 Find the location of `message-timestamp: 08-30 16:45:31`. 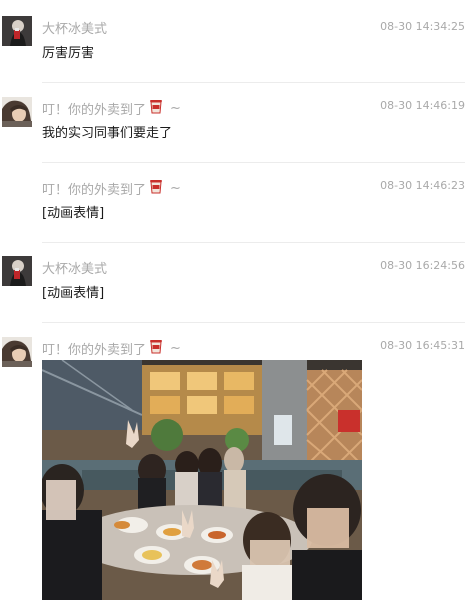

message-timestamp: 08-30 16:45:31 is located at coordinates (422, 345).